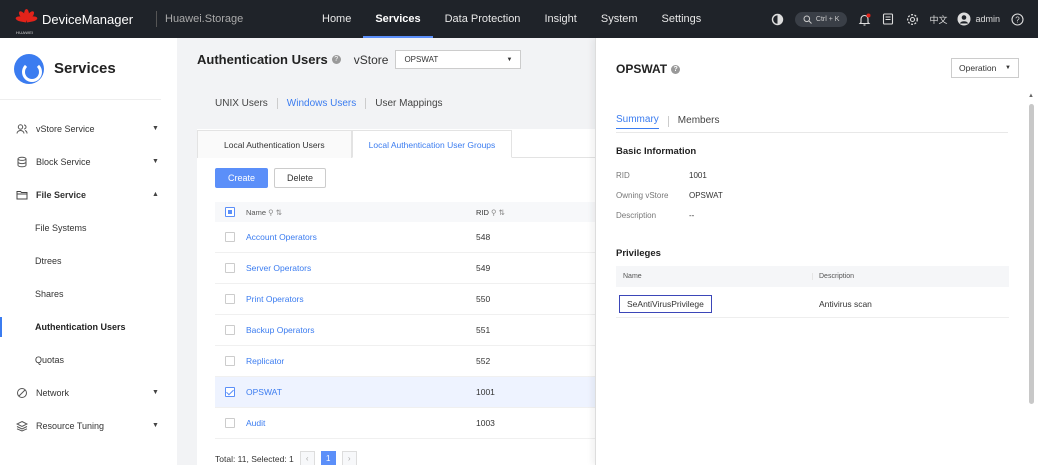  What do you see at coordinates (638, 253) in the screenshot?
I see `privileges-title: Privileges` at bounding box center [638, 253].